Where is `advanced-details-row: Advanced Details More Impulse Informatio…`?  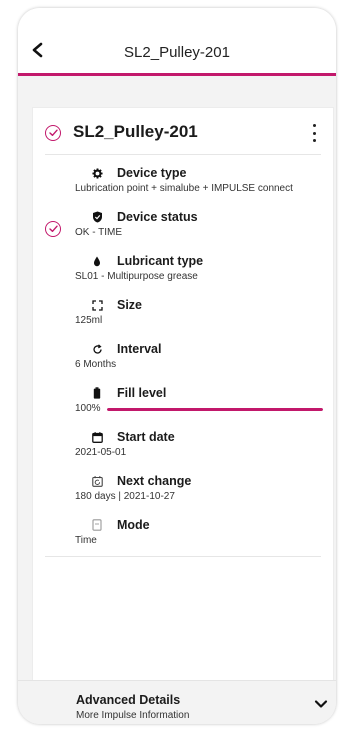
advanced-details-row: Advanced Details More Impulse Informatio… is located at coordinates (177, 702).